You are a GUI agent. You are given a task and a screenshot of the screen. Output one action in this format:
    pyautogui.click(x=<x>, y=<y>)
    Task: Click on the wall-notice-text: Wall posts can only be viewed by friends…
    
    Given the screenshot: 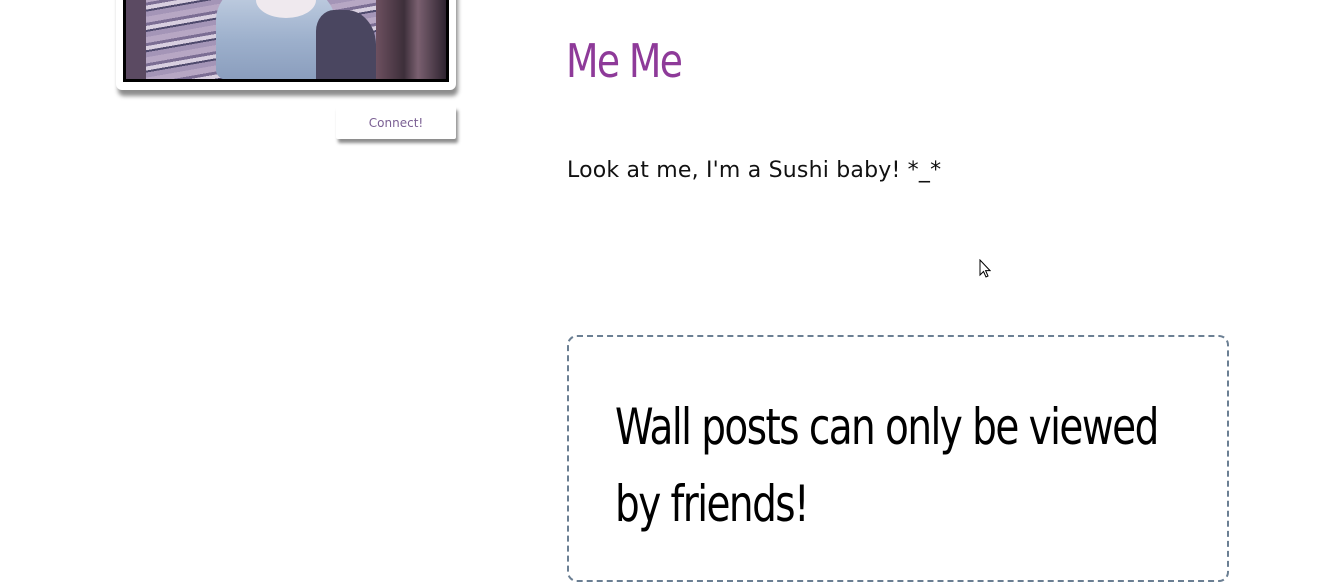 What is the action you would take?
    pyautogui.click(x=887, y=465)
    